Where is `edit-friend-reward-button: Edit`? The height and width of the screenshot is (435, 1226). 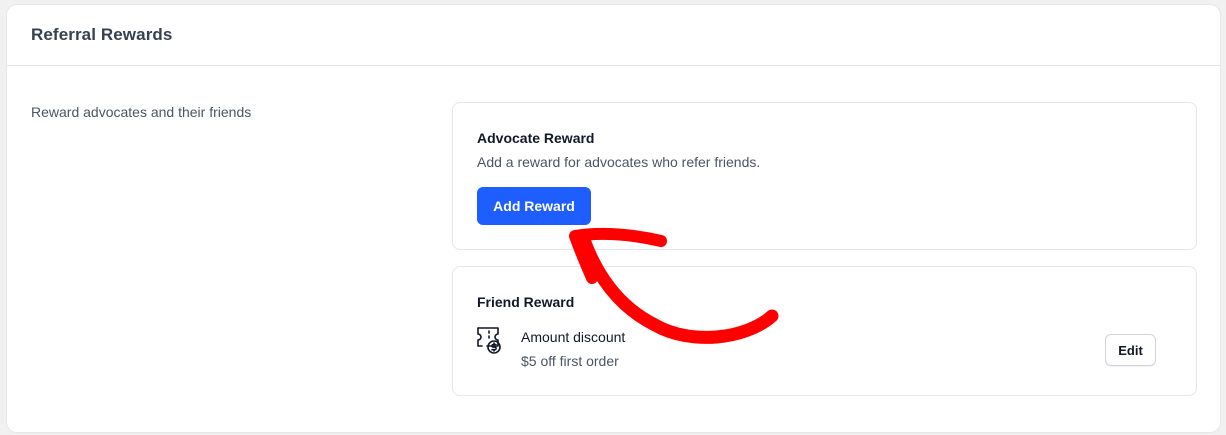
edit-friend-reward-button: Edit is located at coordinates (1130, 350).